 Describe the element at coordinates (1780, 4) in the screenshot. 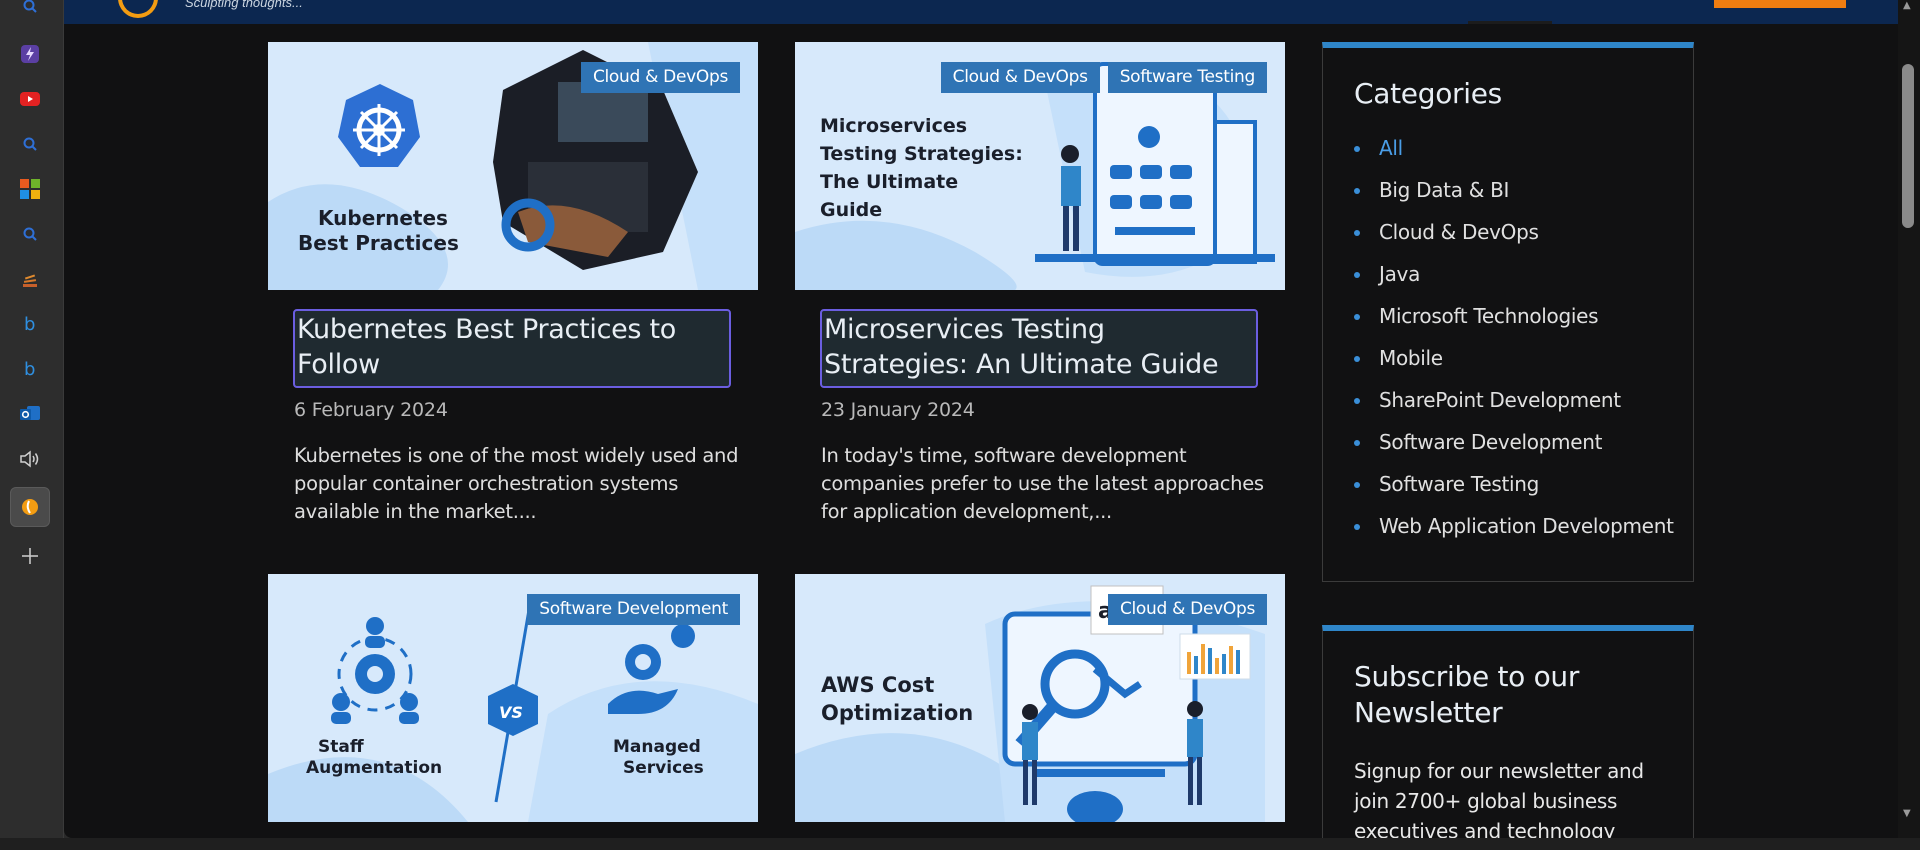

I see `header-cta-button` at that location.